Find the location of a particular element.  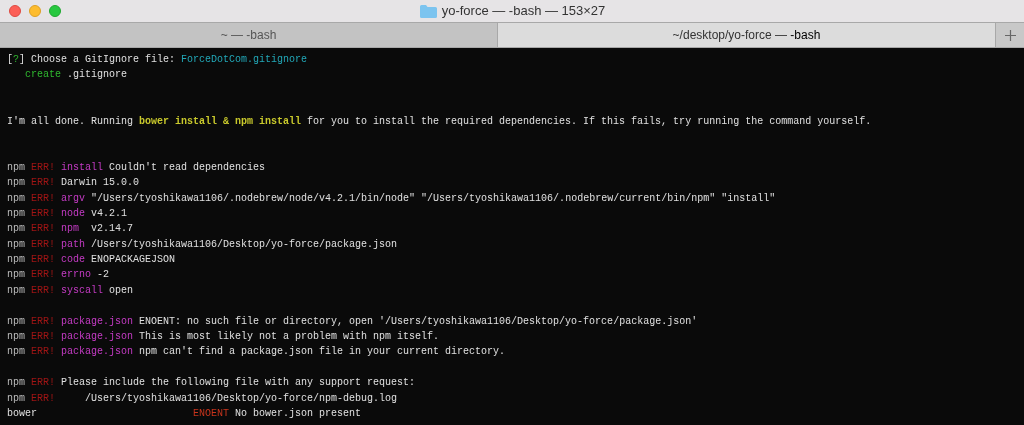

plus-icon is located at coordinates (1010, 35).